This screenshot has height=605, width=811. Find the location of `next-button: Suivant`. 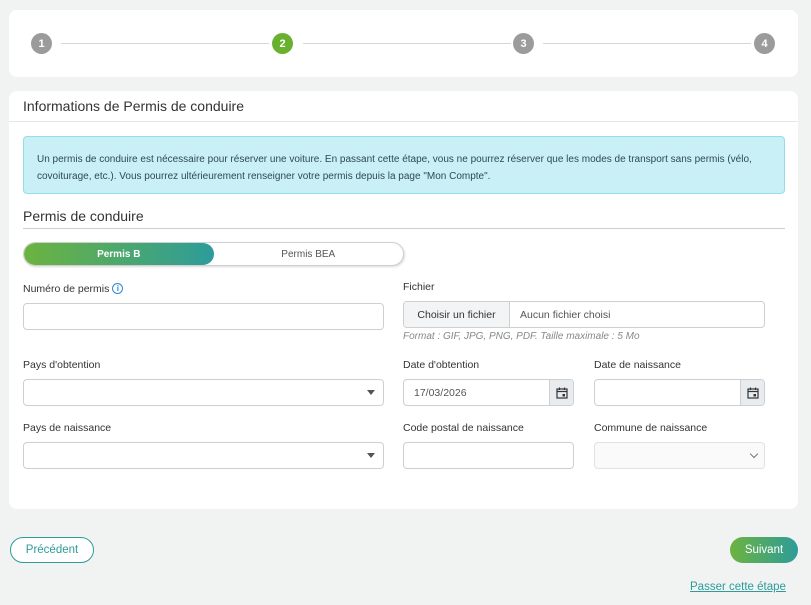

next-button: Suivant is located at coordinates (764, 550).